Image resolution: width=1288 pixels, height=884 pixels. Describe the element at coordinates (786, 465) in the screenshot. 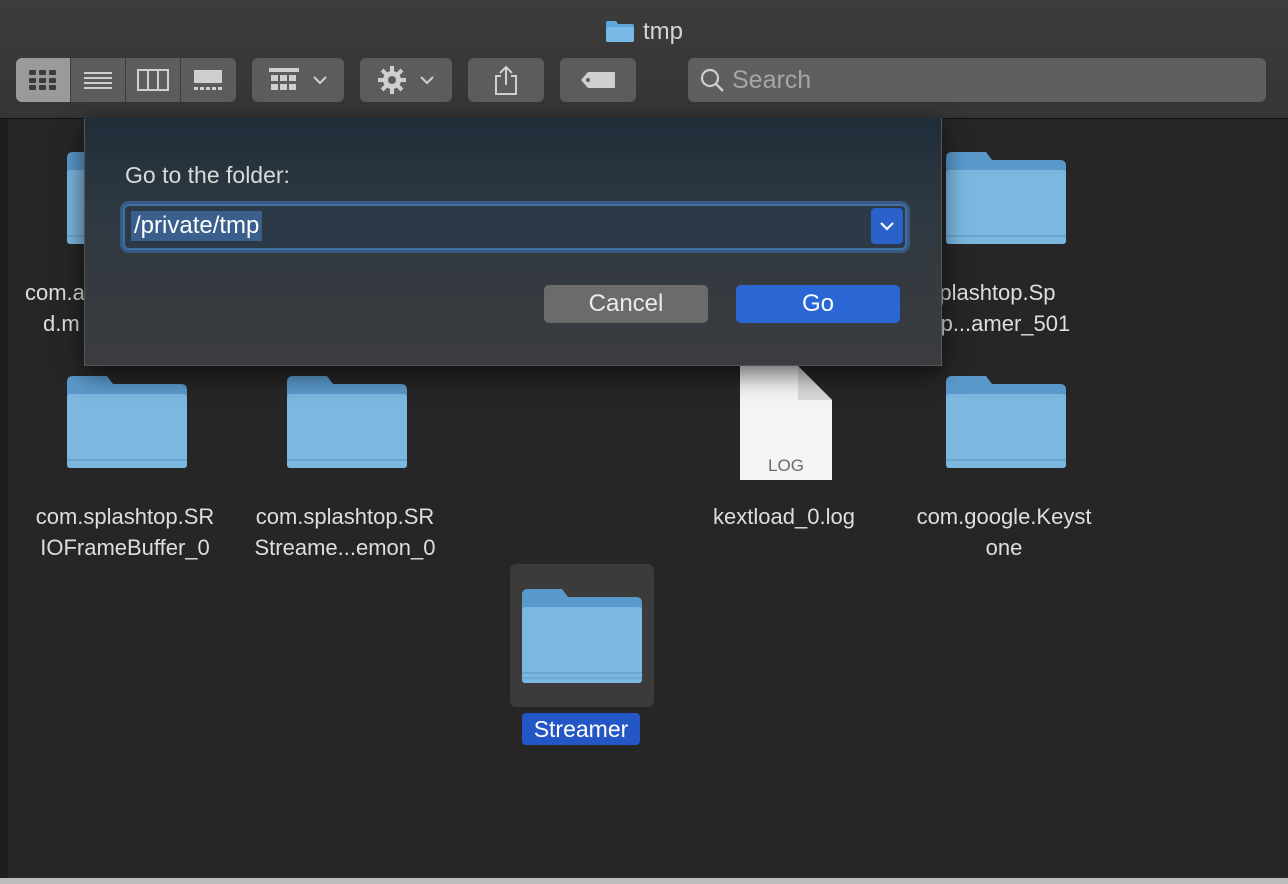

I see `log-badge: LOG` at that location.